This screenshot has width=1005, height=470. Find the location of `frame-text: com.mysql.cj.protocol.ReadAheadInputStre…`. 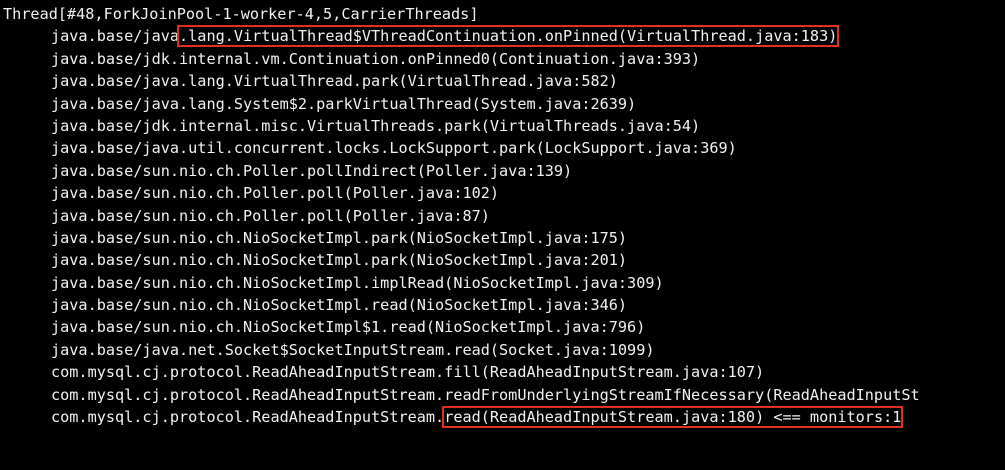

frame-text: com.mysql.cj.protocol.ReadAheadInputStre… is located at coordinates (248, 417).